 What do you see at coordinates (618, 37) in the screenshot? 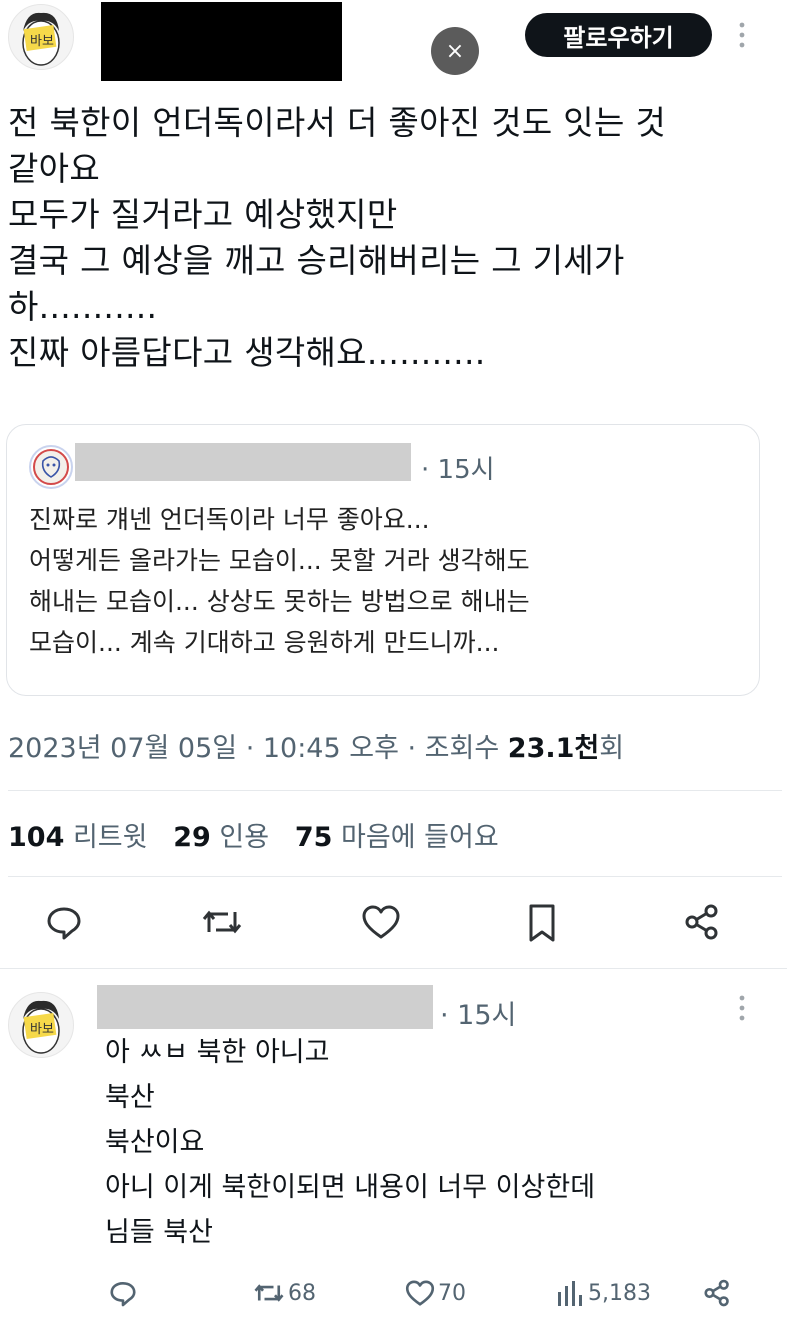
I see `follow-button-label: 팔로우하기` at bounding box center [618, 37].